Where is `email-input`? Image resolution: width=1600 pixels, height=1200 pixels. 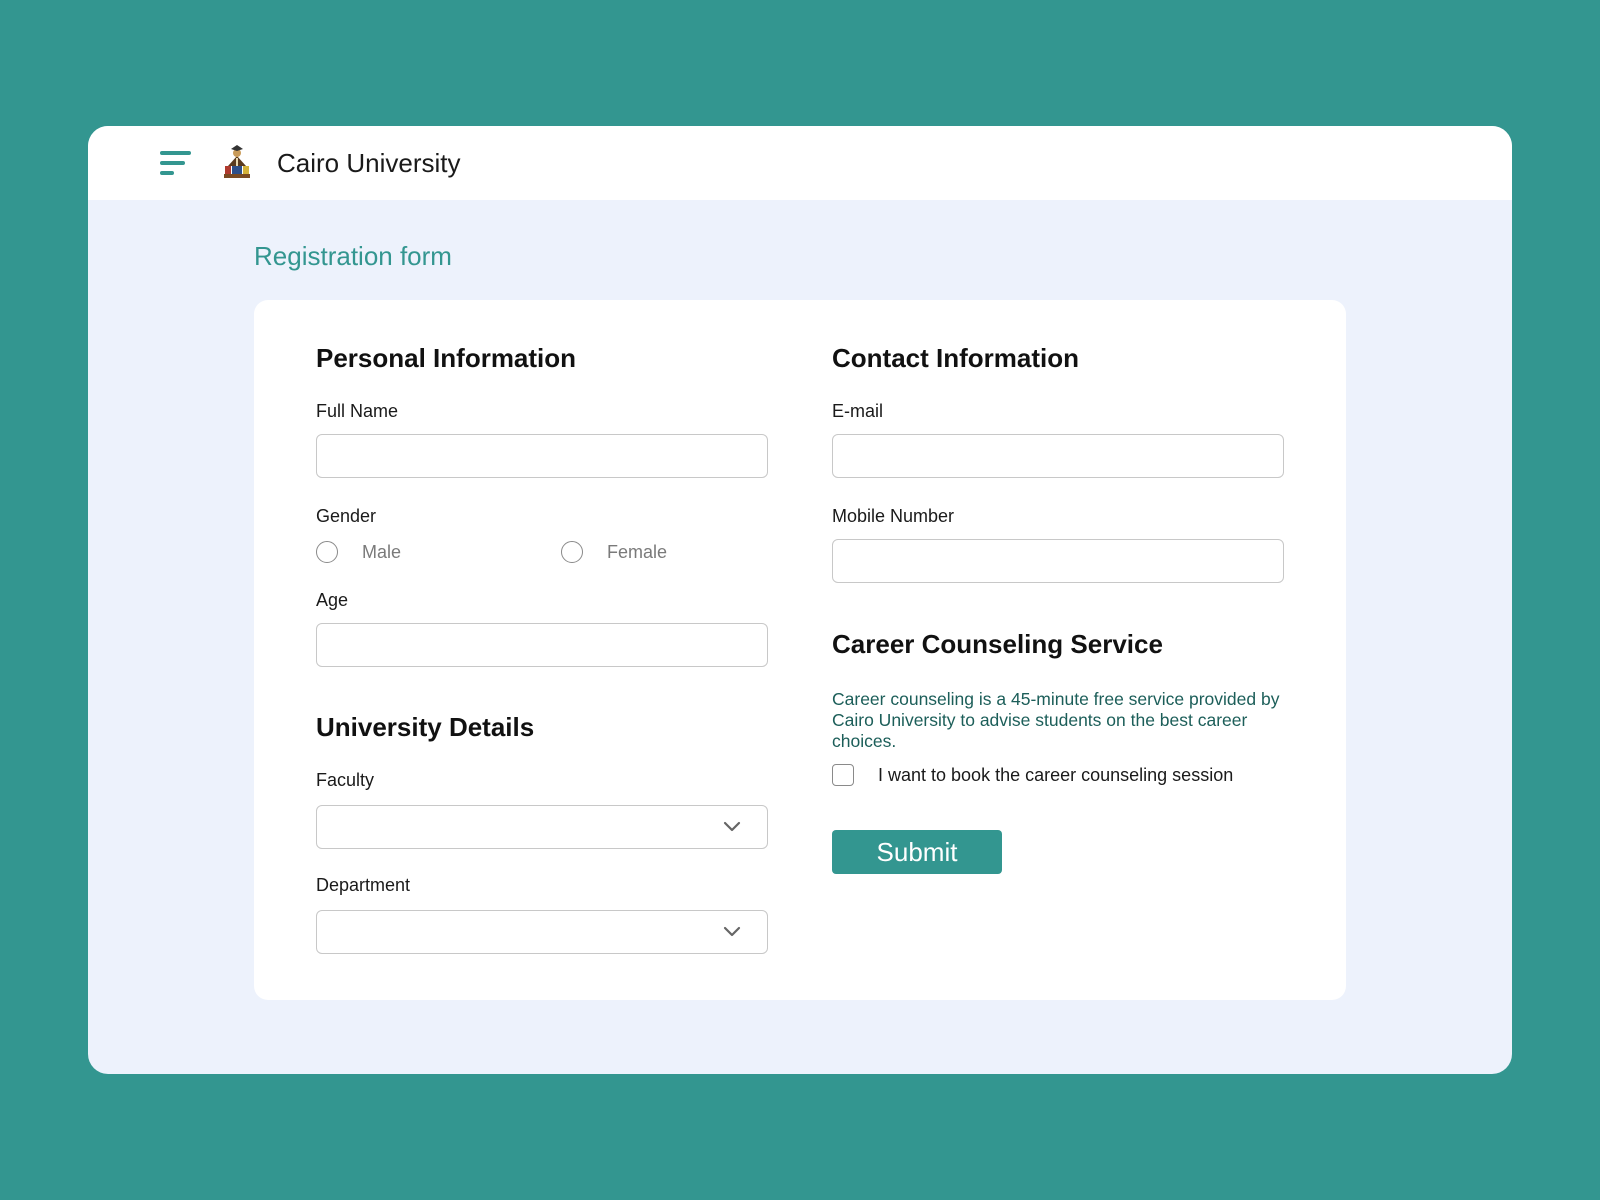 email-input is located at coordinates (1058, 456).